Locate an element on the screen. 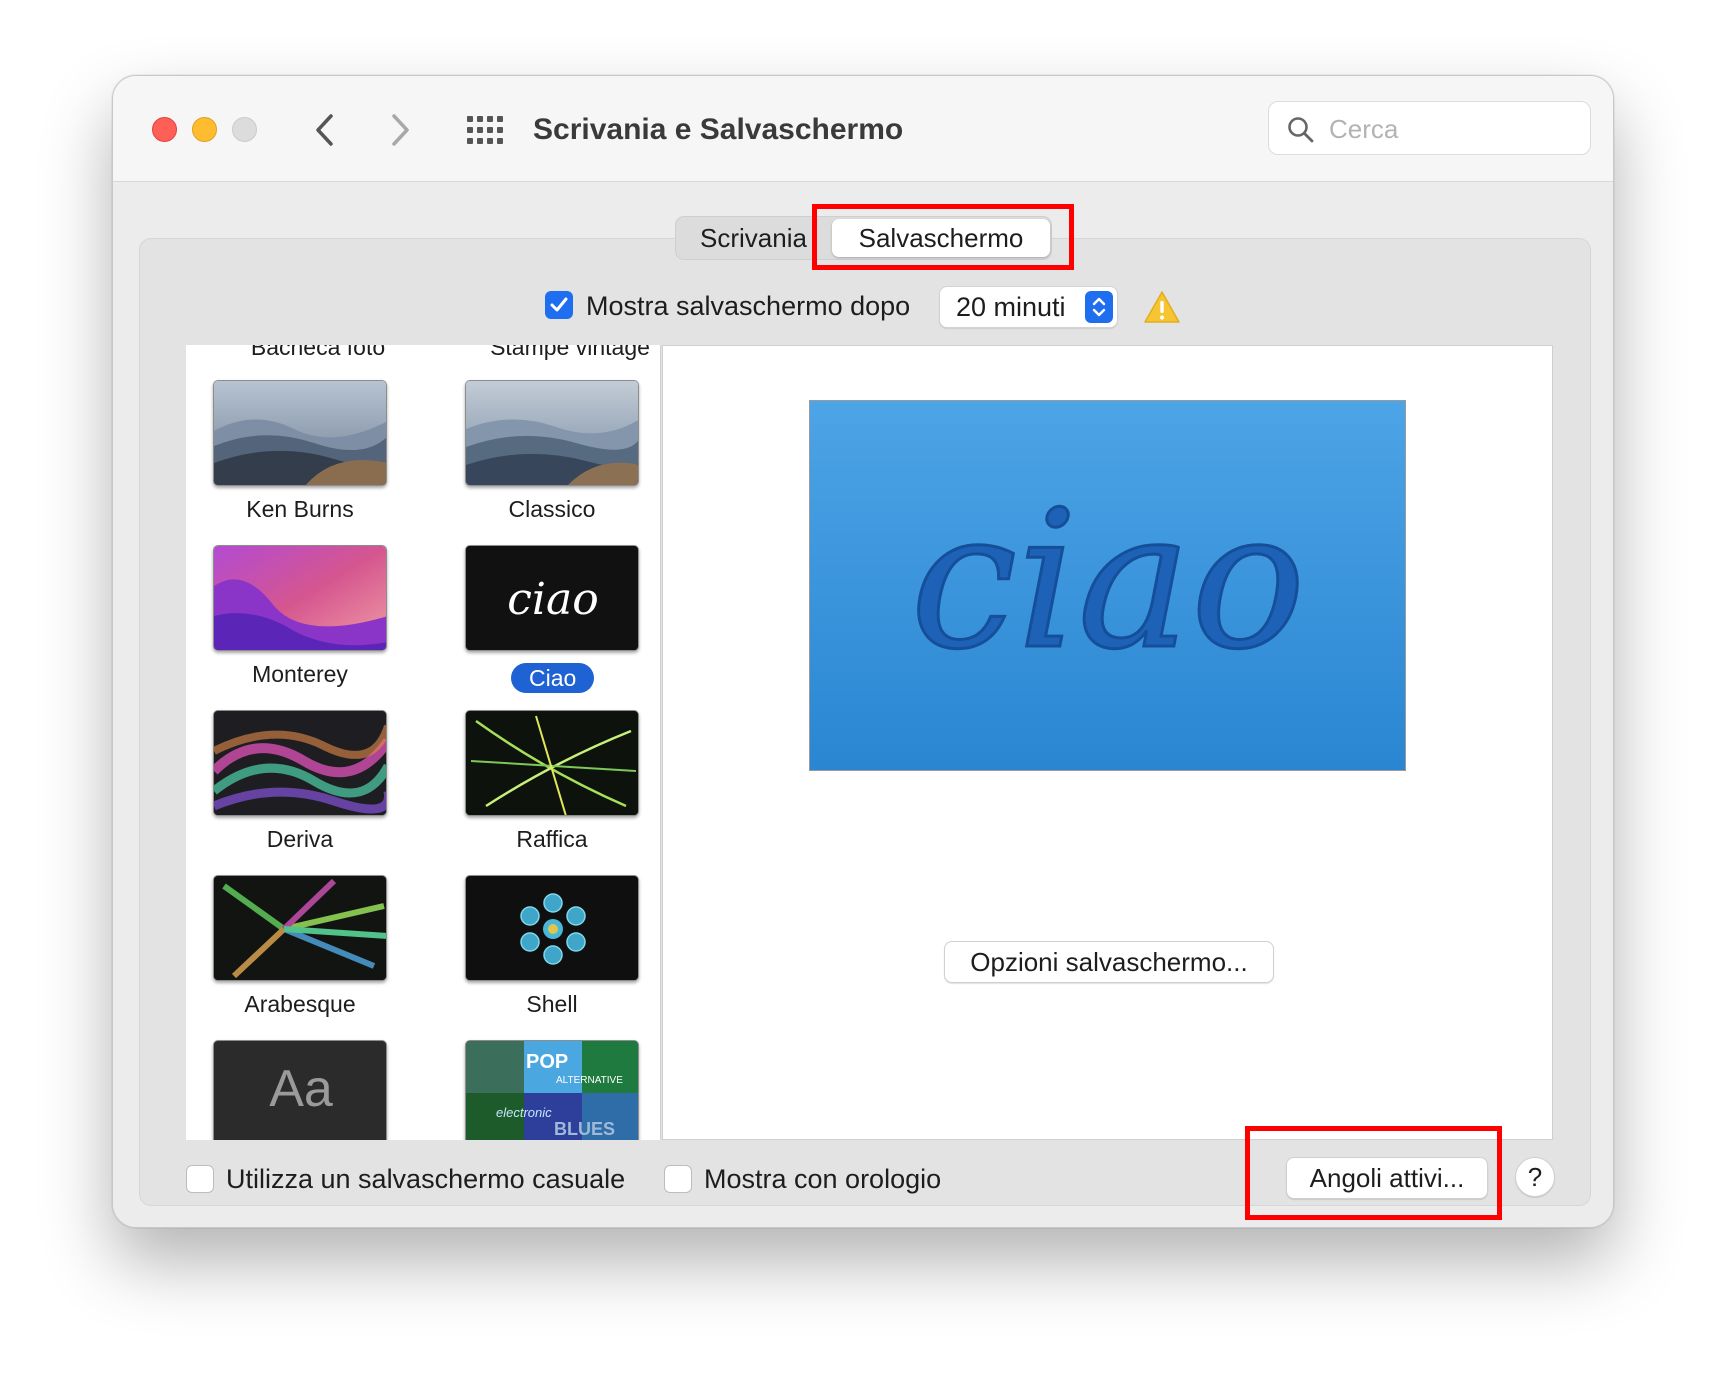 The width and height of the screenshot is (1724, 1376). saver-thumb-ciao: ciao is located at coordinates (552, 598).